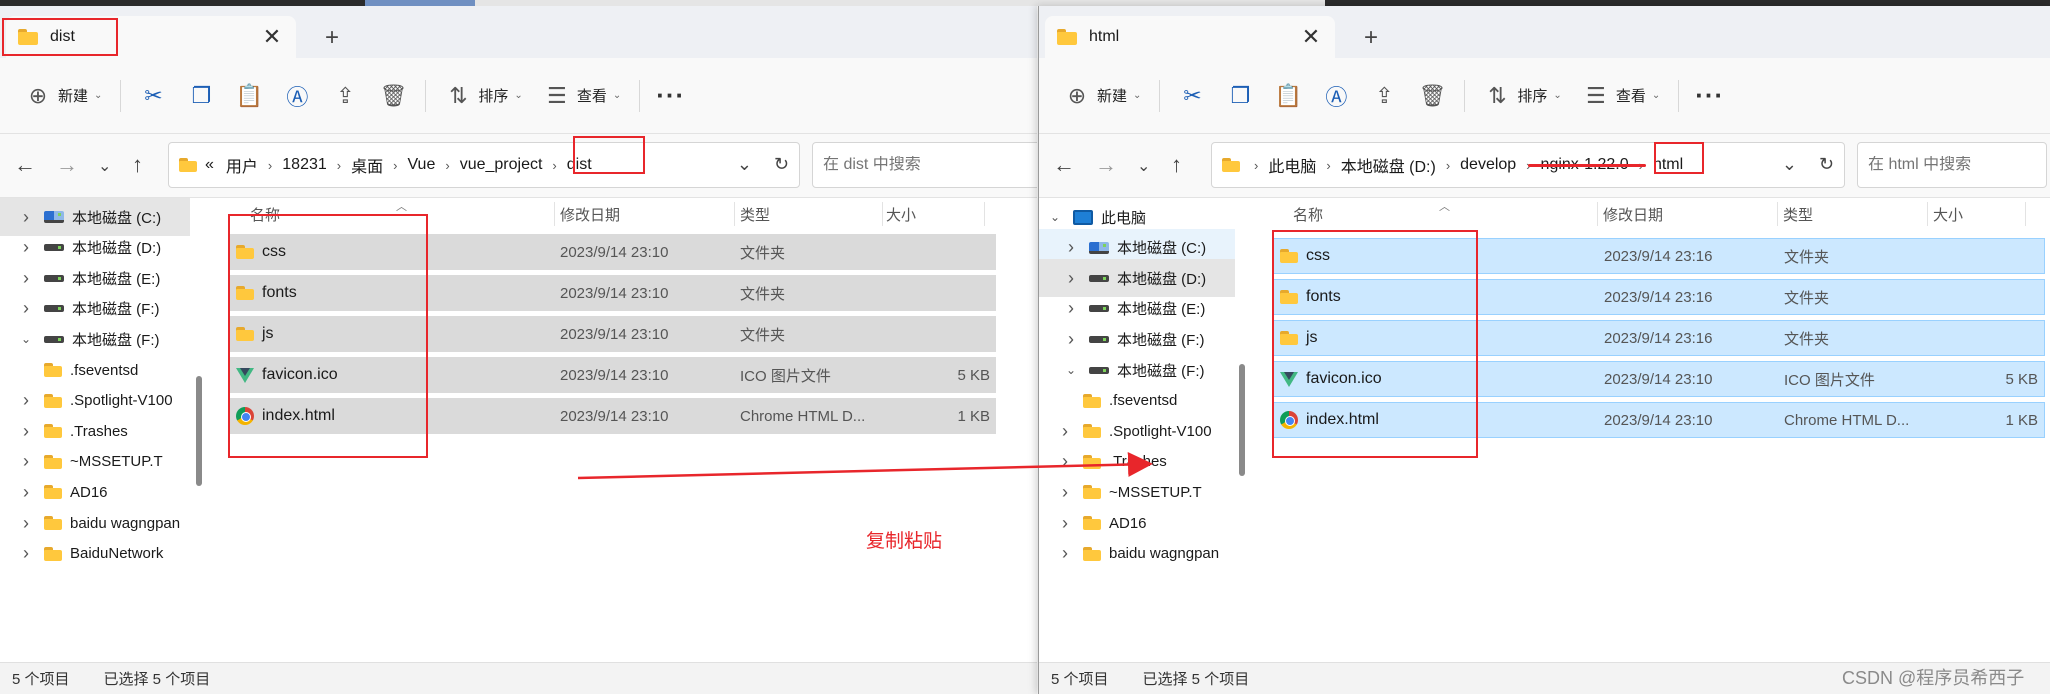  Describe the element at coordinates (1933, 678) in the screenshot. I see `watermark: CSDN @程序员希西子` at that location.